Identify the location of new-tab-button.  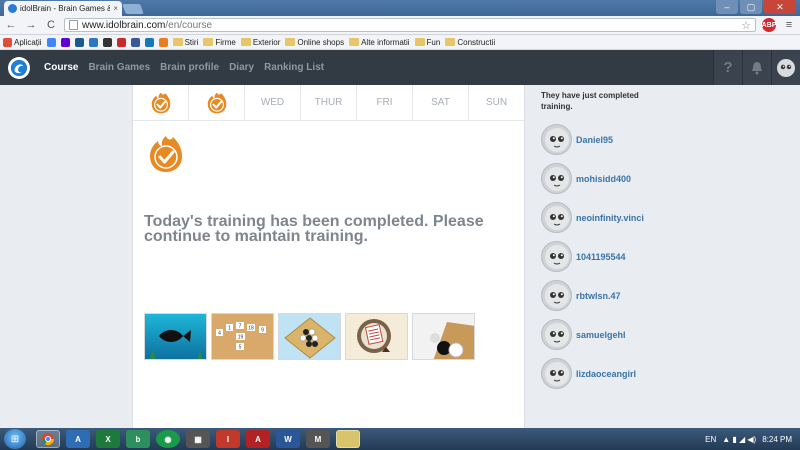
(133, 9).